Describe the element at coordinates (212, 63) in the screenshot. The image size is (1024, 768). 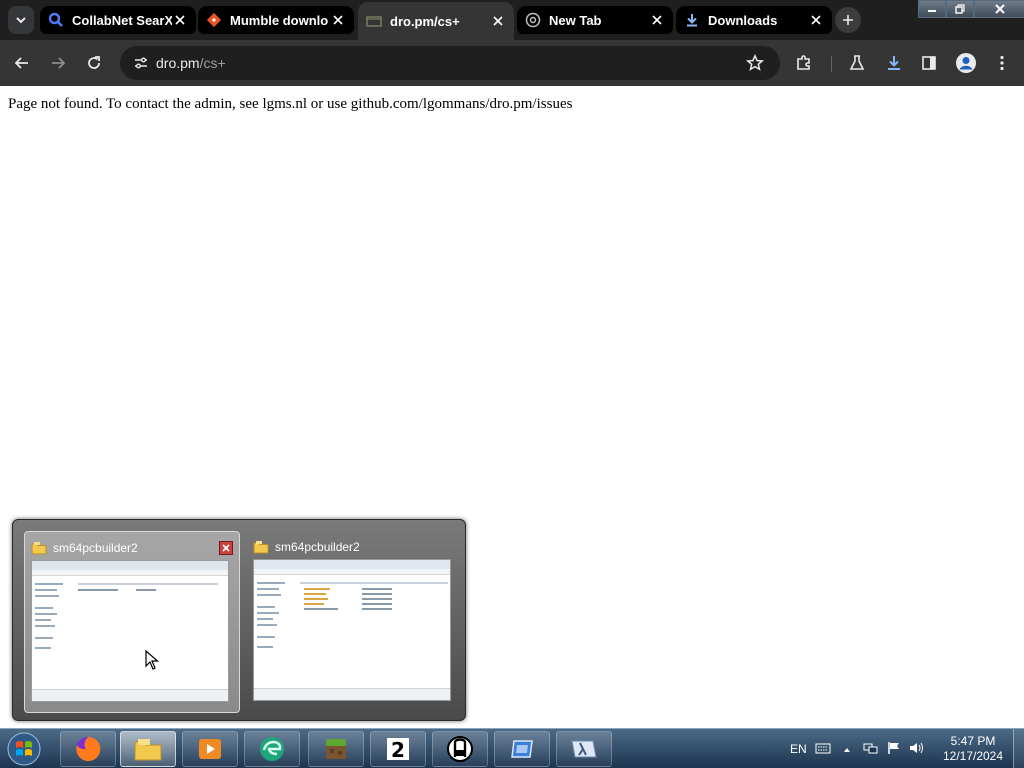
I see `url-path: /cs+` at that location.